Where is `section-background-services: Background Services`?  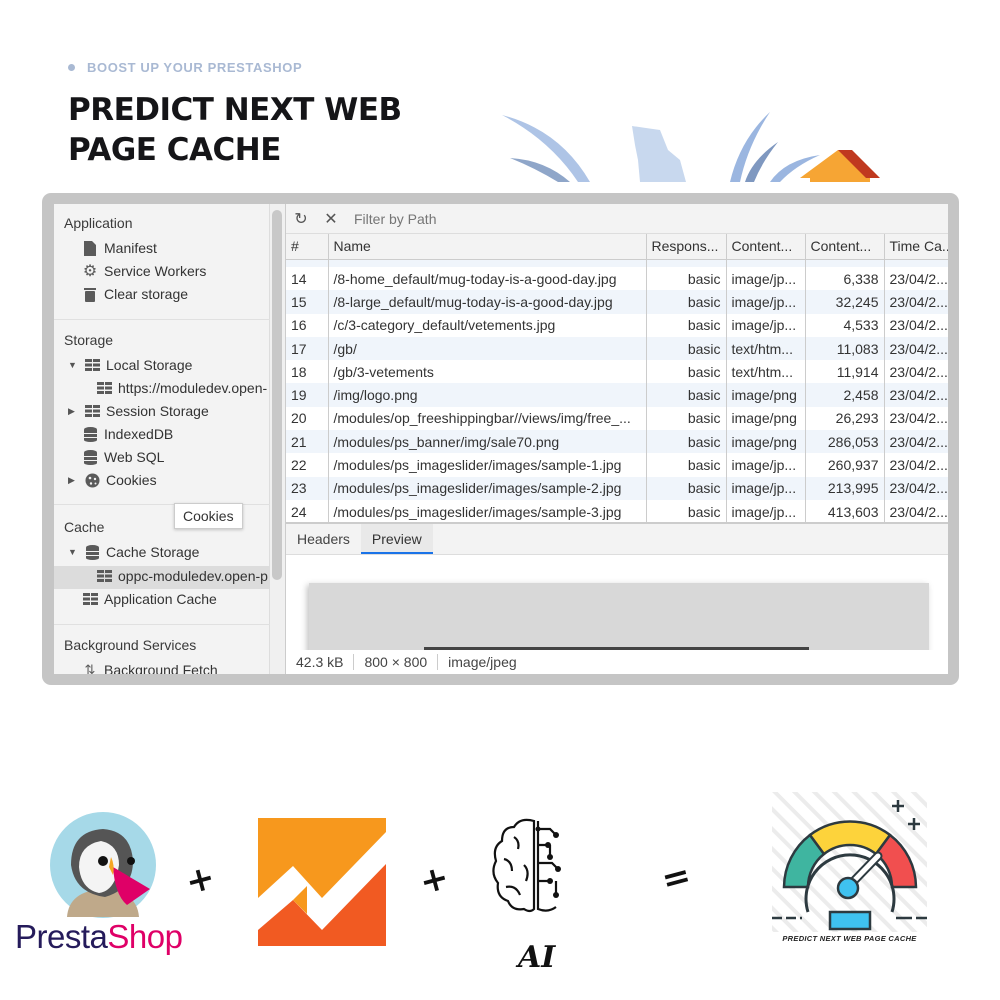 section-background-services: Background Services is located at coordinates (130, 645).